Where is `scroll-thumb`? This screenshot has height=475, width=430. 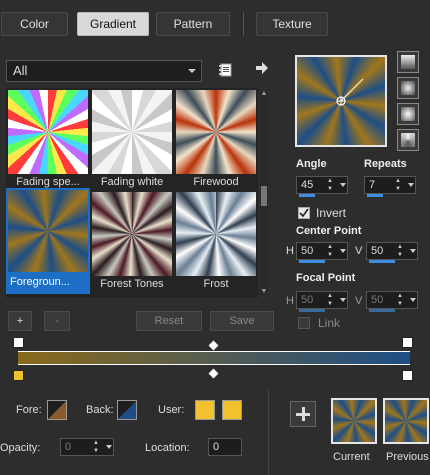
scroll-thumb is located at coordinates (264, 196).